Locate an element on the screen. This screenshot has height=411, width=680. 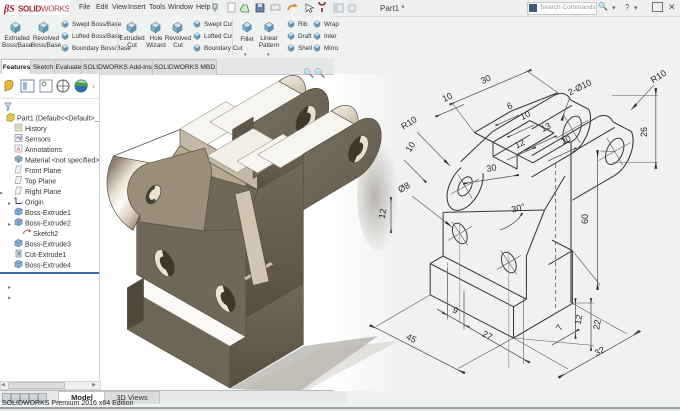
svg-text: 26 is located at coordinates (644, 132).